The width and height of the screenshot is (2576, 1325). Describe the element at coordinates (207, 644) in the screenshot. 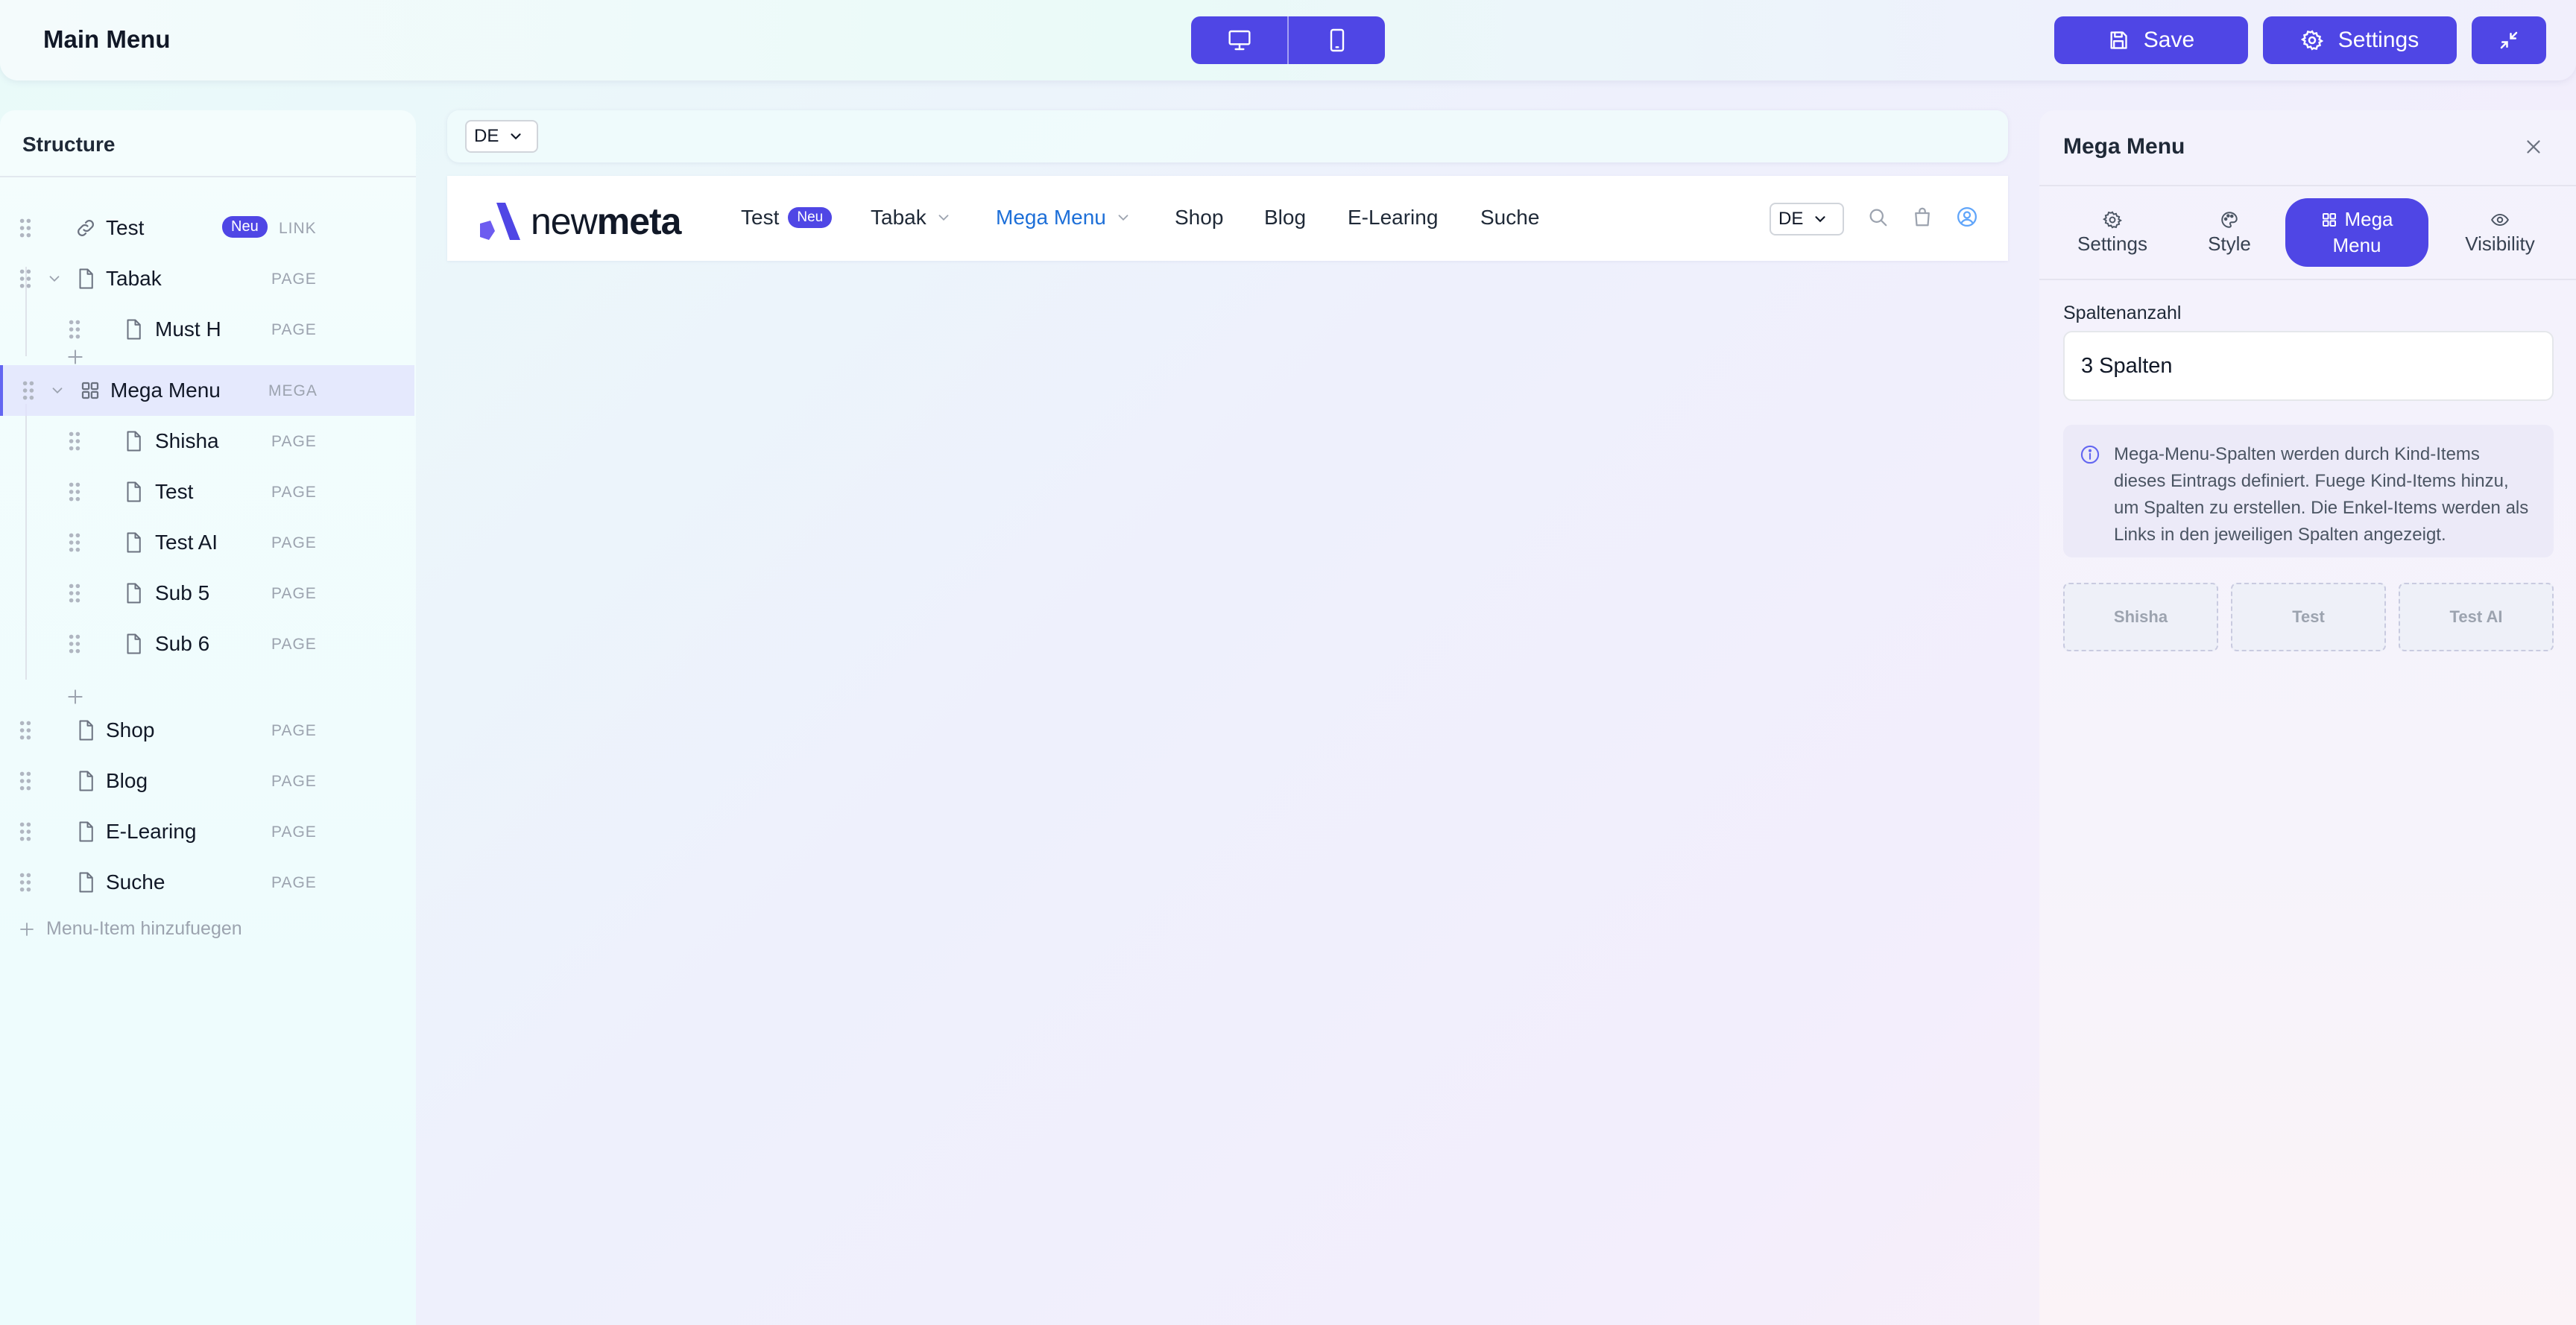

I see `tree-item-sub-6: Sub 6 PAGE` at that location.